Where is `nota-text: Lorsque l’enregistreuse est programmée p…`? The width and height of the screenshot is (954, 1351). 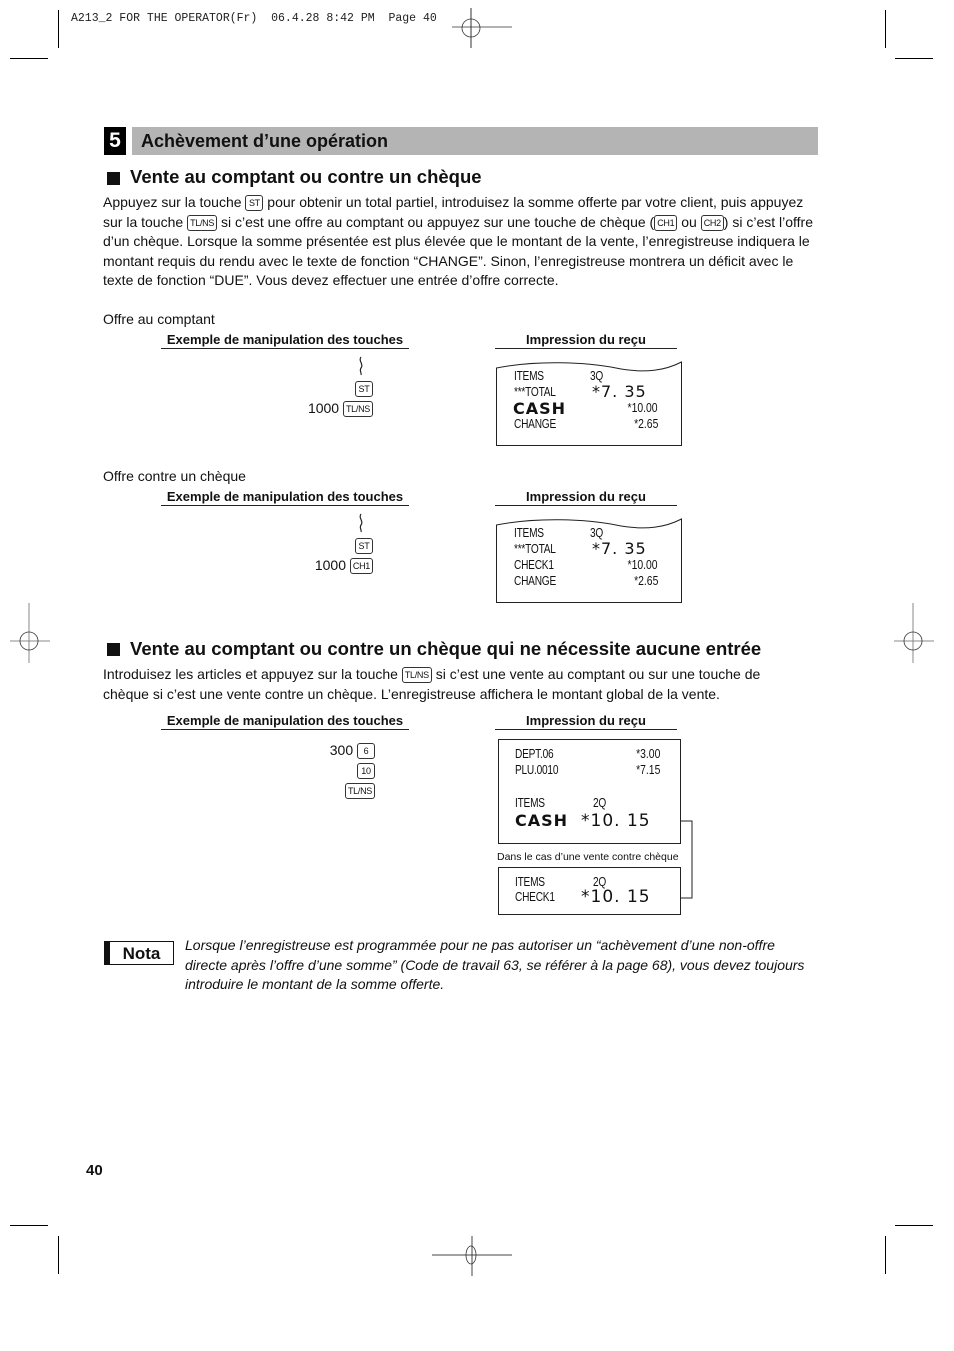 nota-text: Lorsque l’enregistreuse est programmée p… is located at coordinates (495, 964).